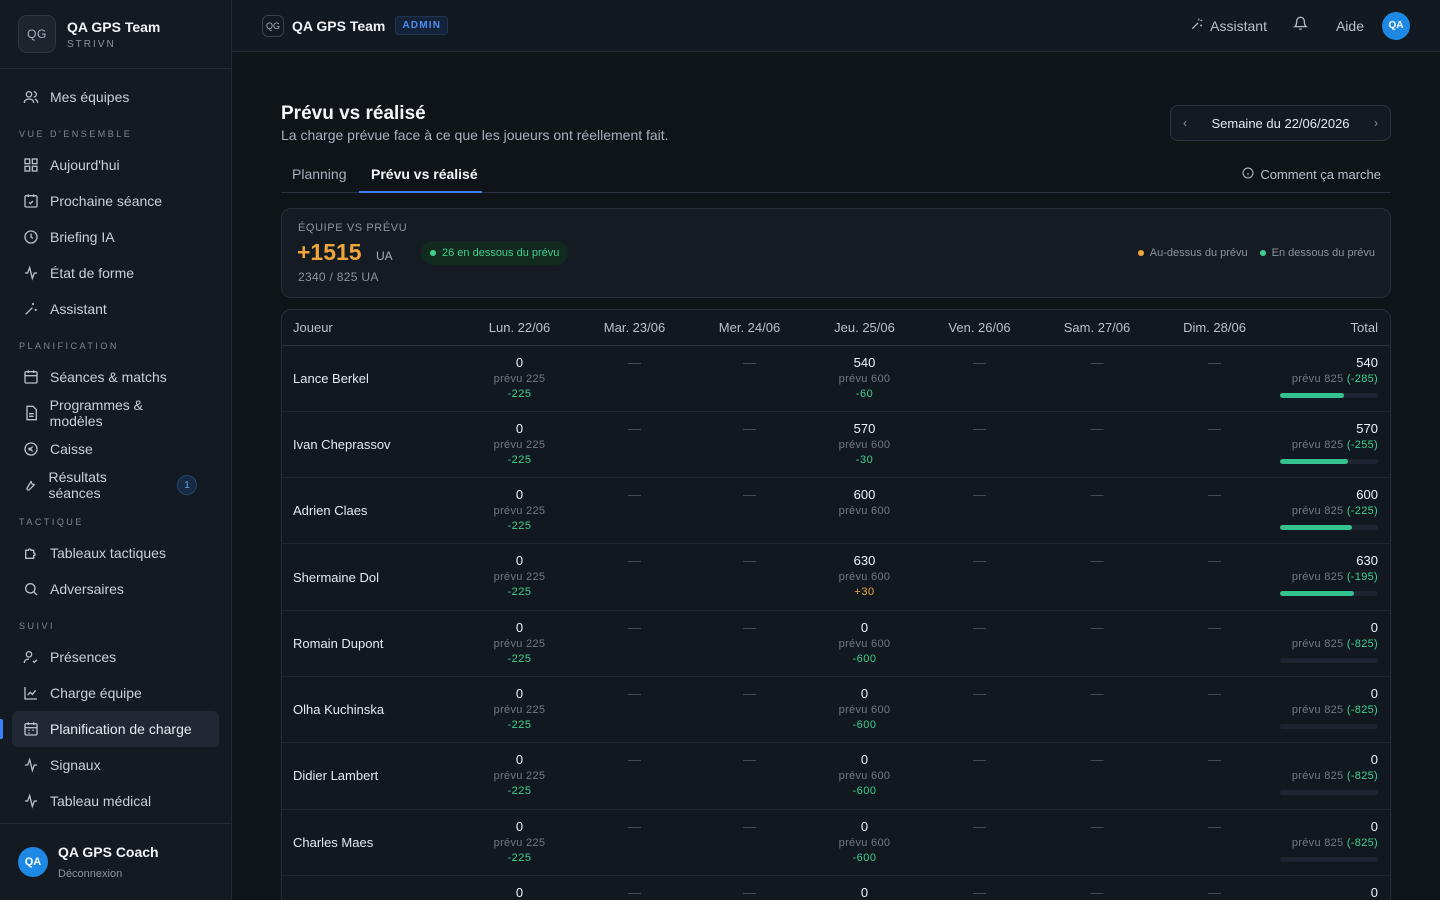 Image resolution: width=1440 pixels, height=900 pixels. What do you see at coordinates (372, 643) in the screenshot?
I see `player-name: Romain Dupont` at bounding box center [372, 643].